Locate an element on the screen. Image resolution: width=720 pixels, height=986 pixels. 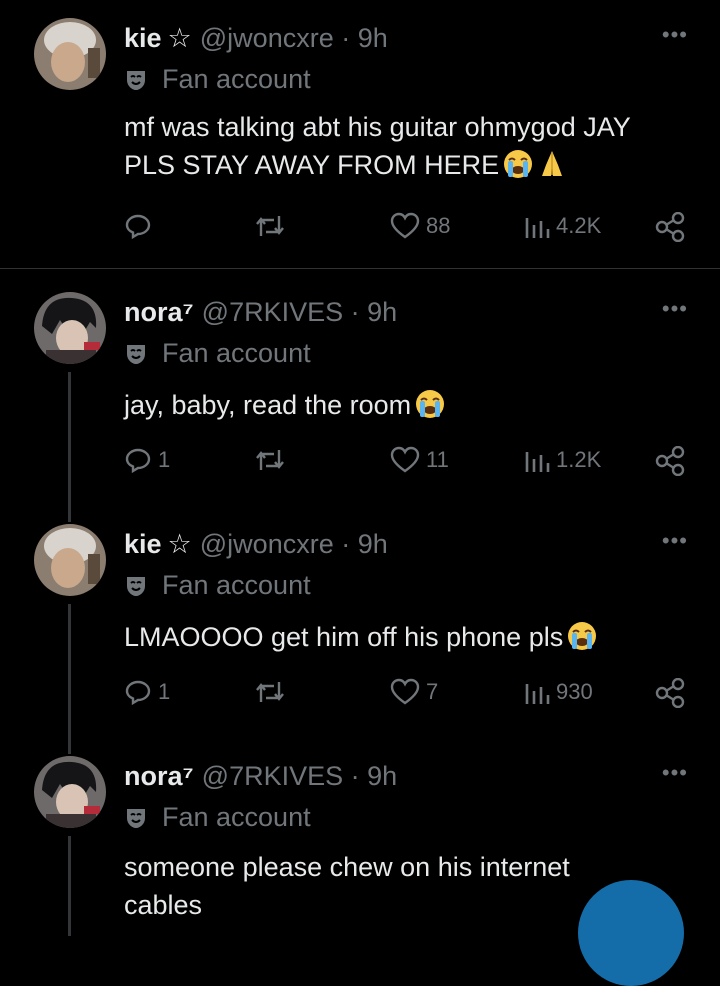
like-button: 11 is located at coordinates (419, 460).